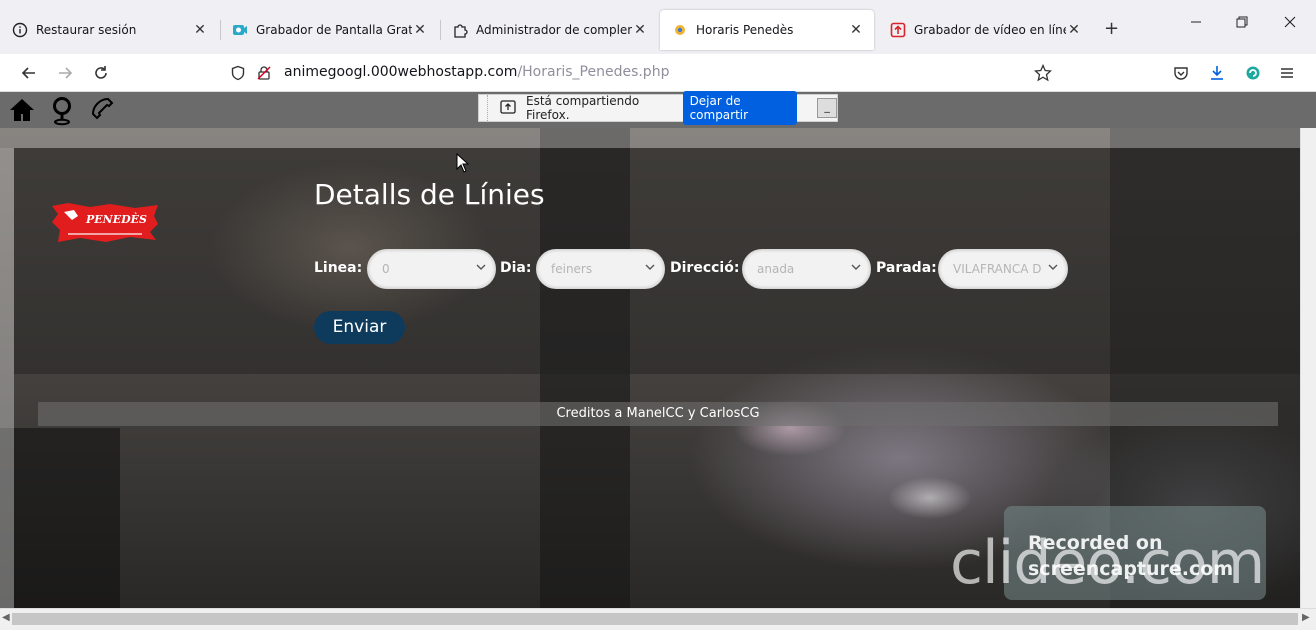 This screenshot has width=1316, height=630. I want to click on insecure-lock-icon, so click(264, 75).